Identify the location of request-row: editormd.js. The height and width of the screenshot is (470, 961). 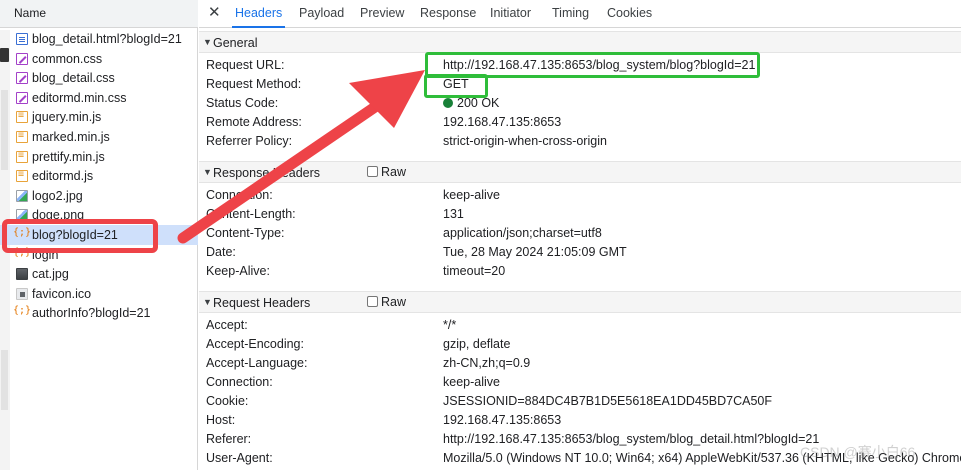
(99, 176).